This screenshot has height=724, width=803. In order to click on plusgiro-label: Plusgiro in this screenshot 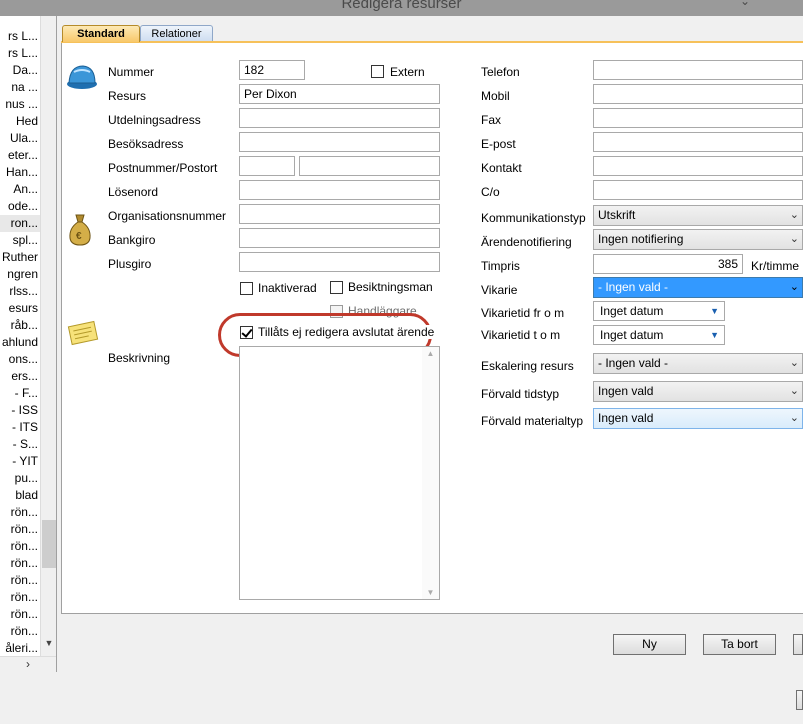, I will do `click(130, 264)`.